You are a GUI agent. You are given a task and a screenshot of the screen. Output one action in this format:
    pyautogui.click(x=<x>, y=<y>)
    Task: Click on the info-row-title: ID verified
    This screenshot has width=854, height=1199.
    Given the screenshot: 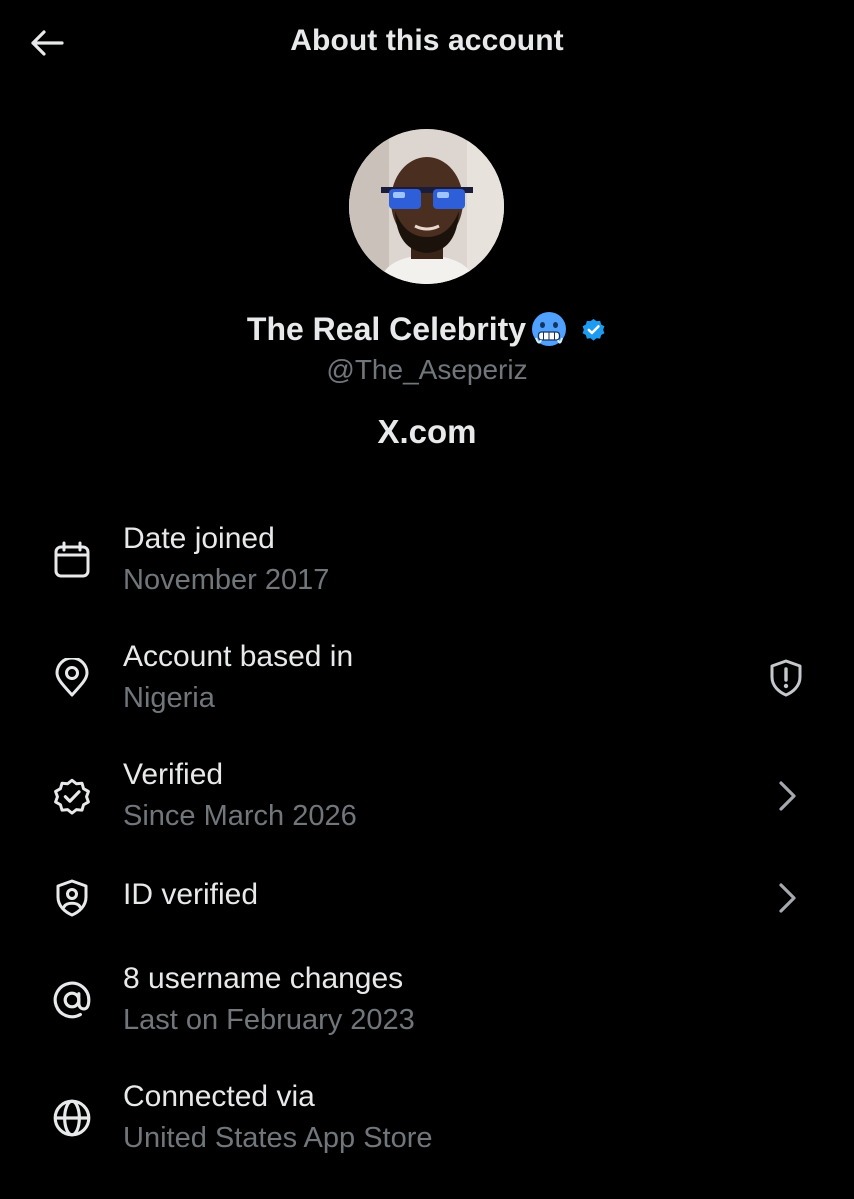 What is the action you would take?
    pyautogui.click(x=191, y=894)
    